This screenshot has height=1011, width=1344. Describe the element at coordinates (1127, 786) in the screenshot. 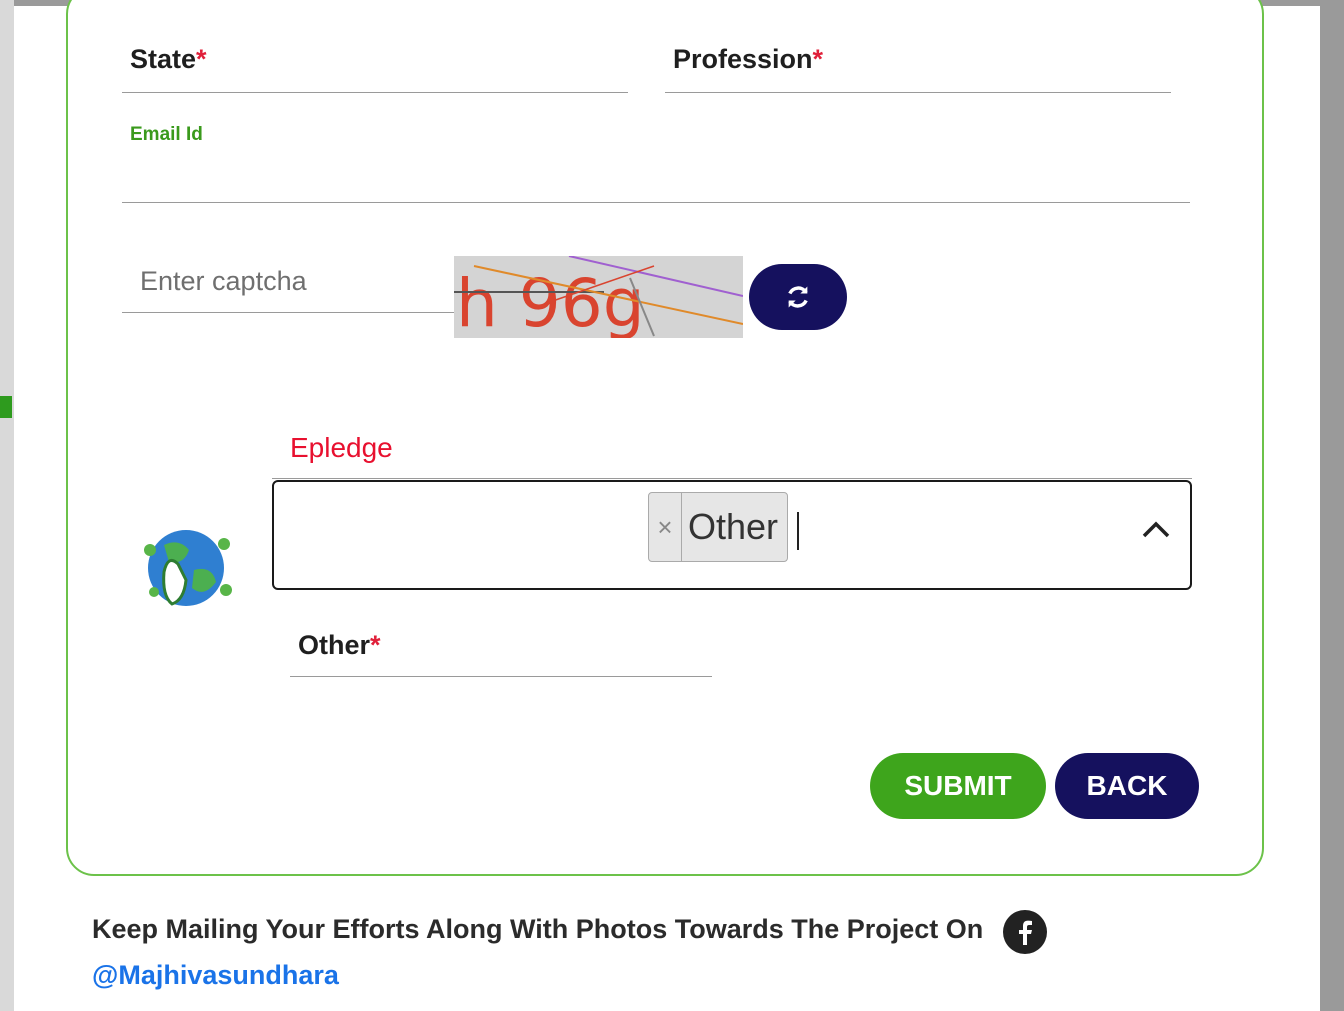

I see `back-button: BACK` at that location.